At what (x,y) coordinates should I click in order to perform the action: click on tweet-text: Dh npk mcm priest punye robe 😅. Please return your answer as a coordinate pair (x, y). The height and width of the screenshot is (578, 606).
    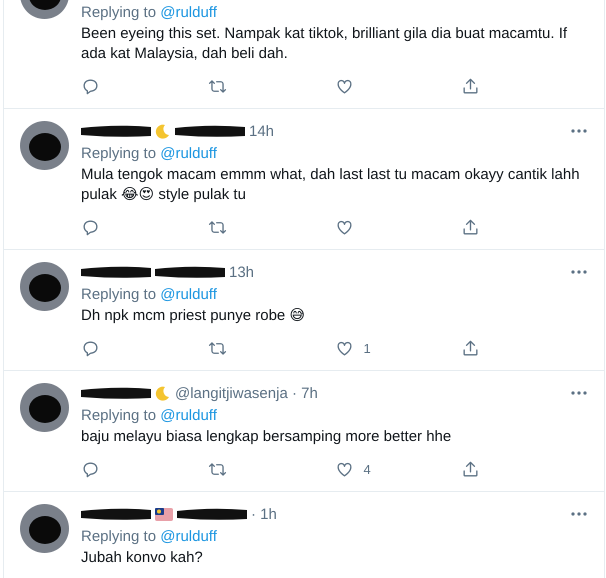
    Looking at the image, I should click on (193, 316).